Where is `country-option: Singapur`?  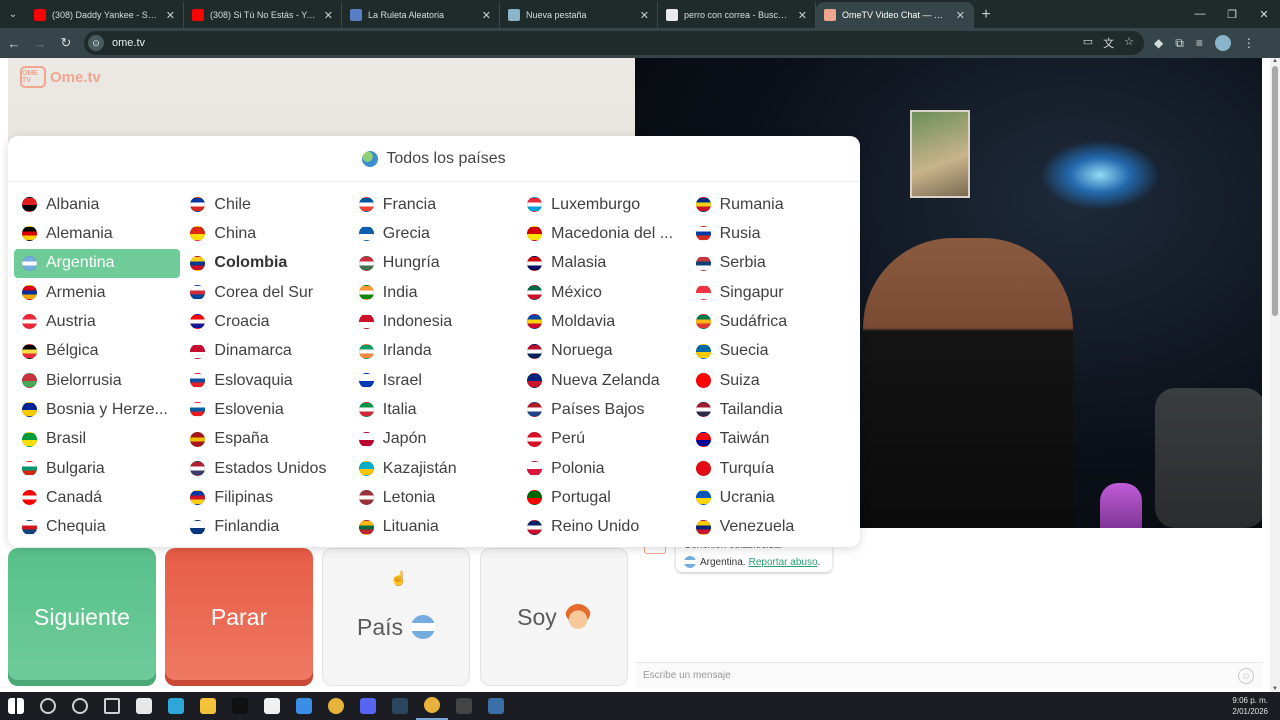
country-option: Singapur is located at coordinates (771, 292).